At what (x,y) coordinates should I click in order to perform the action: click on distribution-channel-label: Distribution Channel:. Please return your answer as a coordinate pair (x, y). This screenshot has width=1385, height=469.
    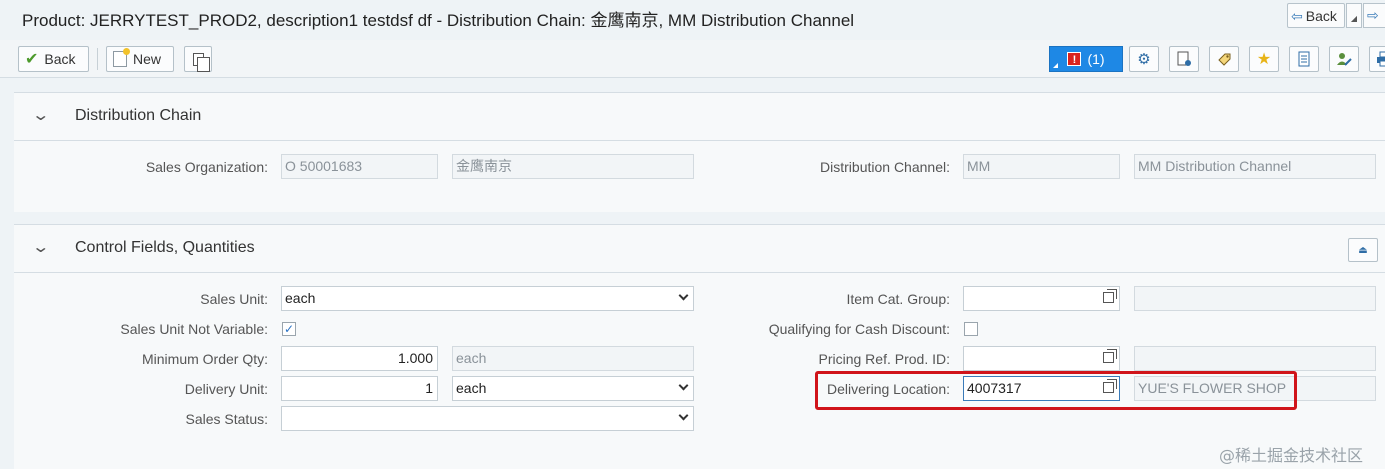
    Looking at the image, I should click on (885, 167).